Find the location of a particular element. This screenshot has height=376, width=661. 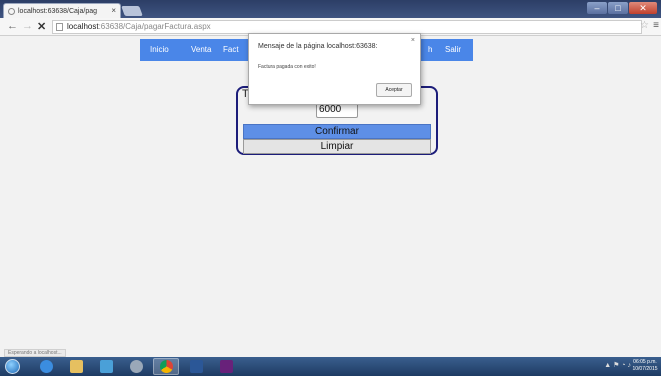

tab-close-icon: × is located at coordinates (113, 10).